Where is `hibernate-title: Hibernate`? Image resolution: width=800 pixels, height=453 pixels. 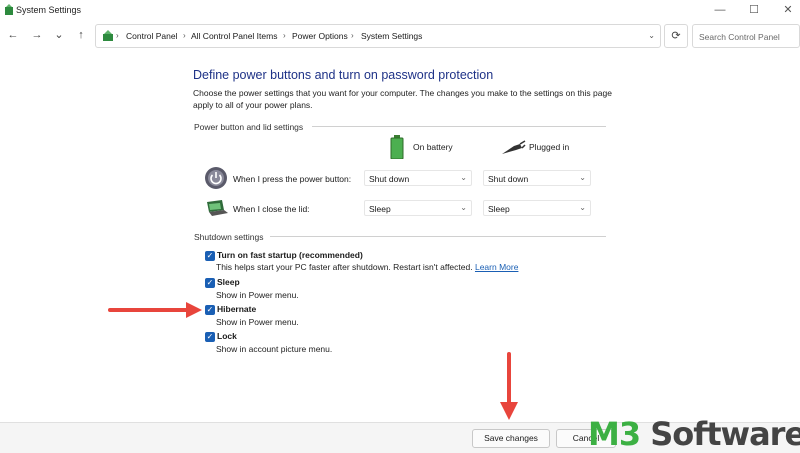 hibernate-title: Hibernate is located at coordinates (237, 309).